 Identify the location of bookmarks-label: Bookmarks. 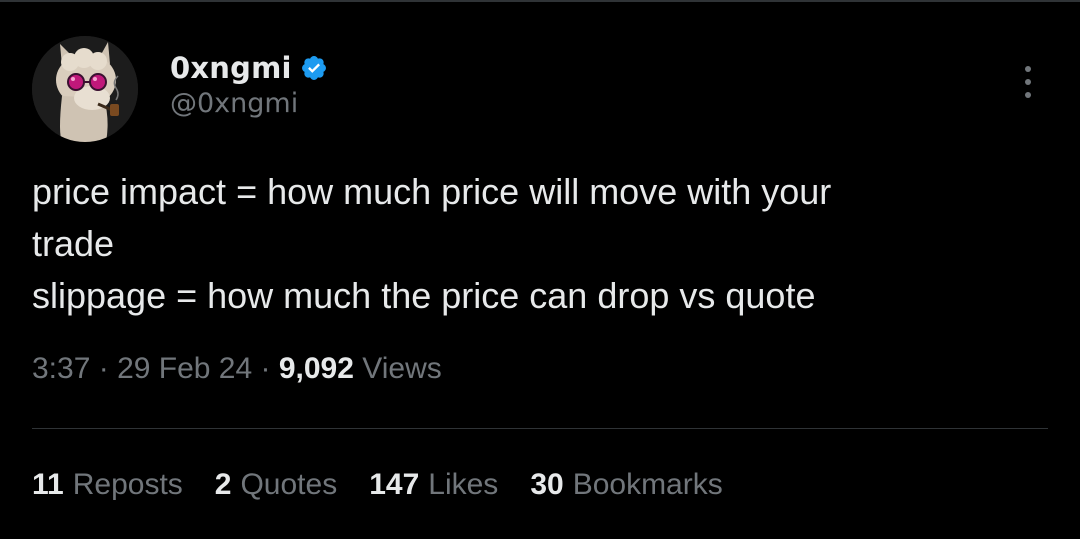
(647, 484).